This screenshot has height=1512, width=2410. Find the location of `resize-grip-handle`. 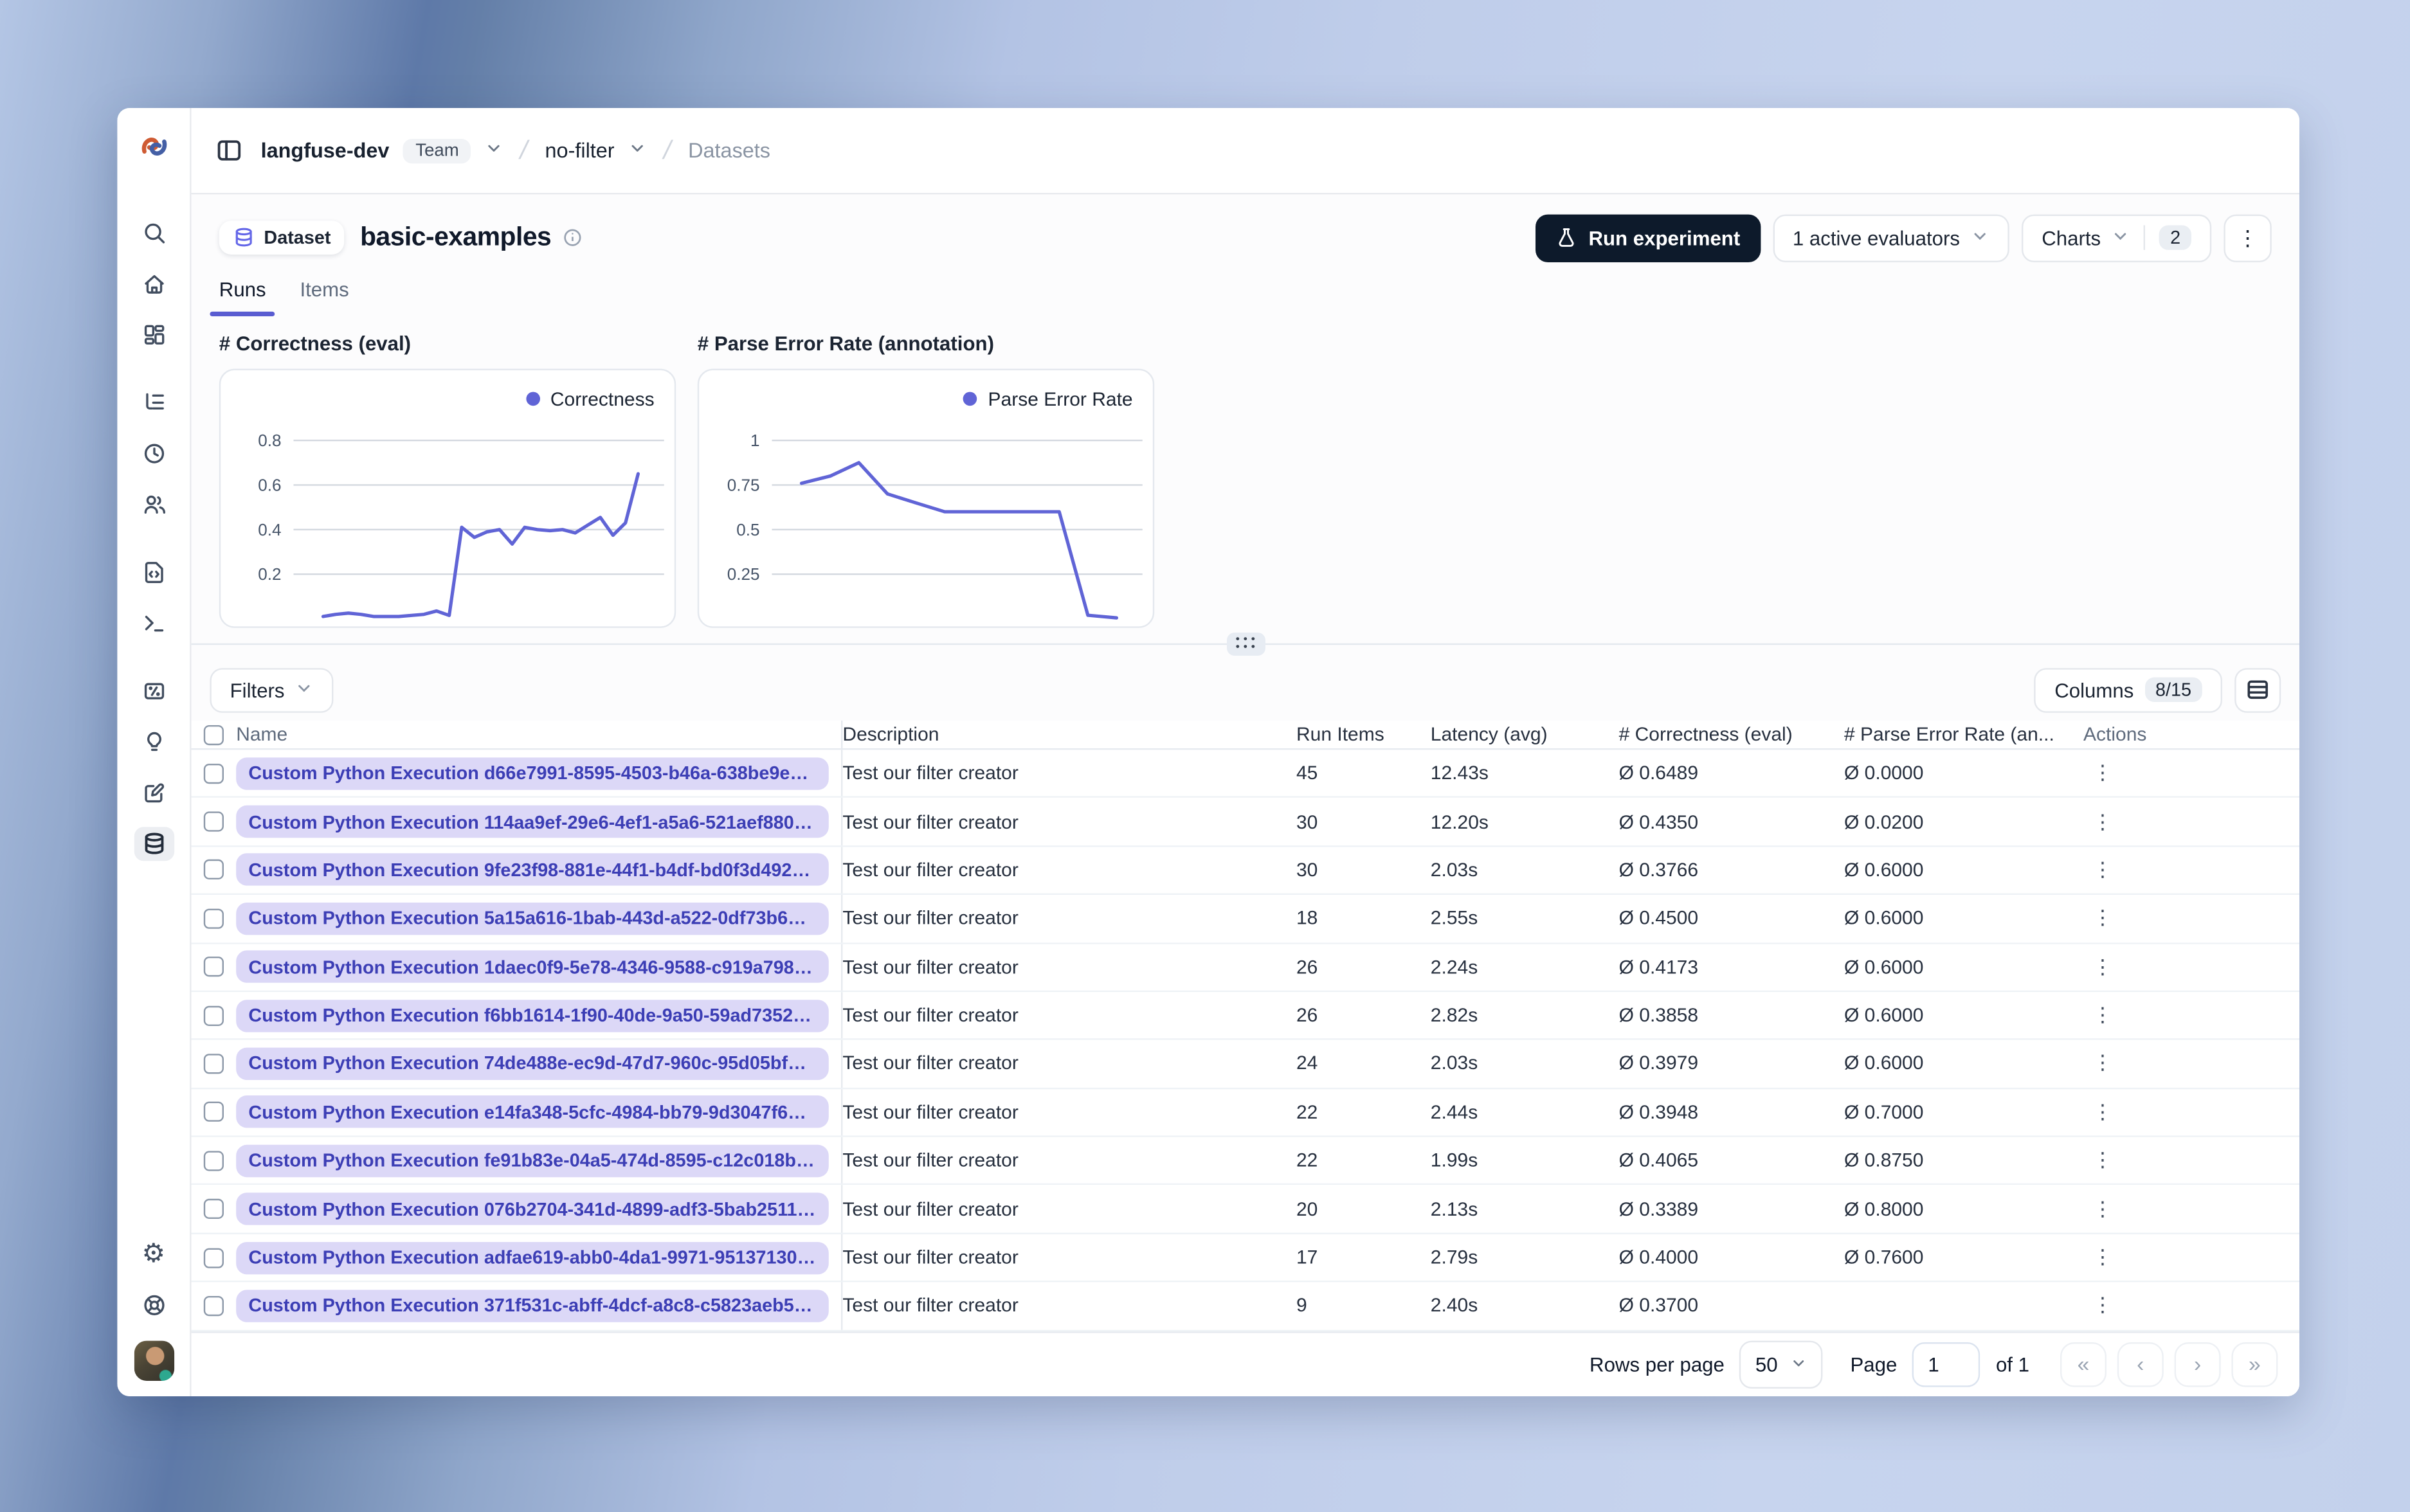

resize-grip-handle is located at coordinates (1245, 644).